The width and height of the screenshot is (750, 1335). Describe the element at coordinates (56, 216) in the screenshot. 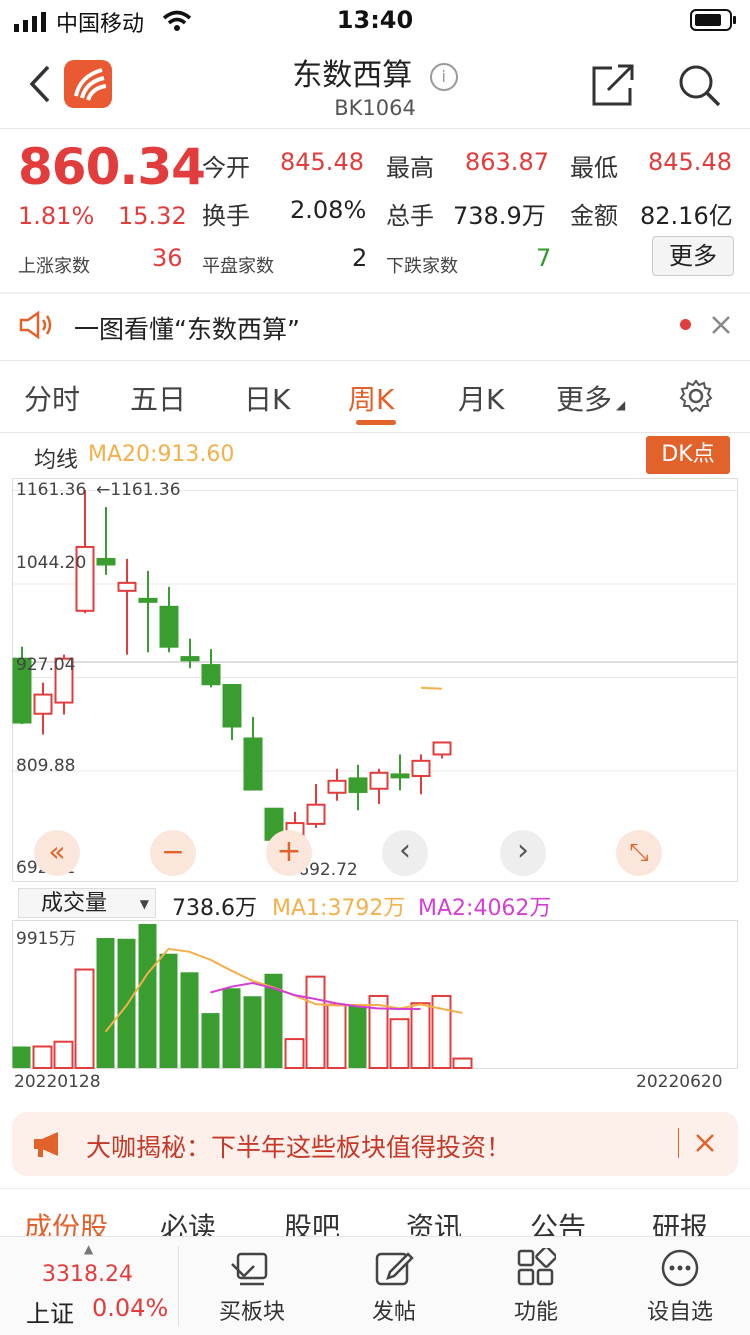

I see `change-percent: 1.81%` at that location.